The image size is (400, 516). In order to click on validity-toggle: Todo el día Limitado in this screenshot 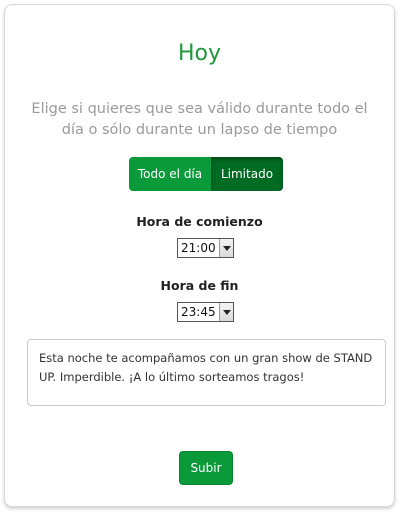, I will do `click(206, 174)`.